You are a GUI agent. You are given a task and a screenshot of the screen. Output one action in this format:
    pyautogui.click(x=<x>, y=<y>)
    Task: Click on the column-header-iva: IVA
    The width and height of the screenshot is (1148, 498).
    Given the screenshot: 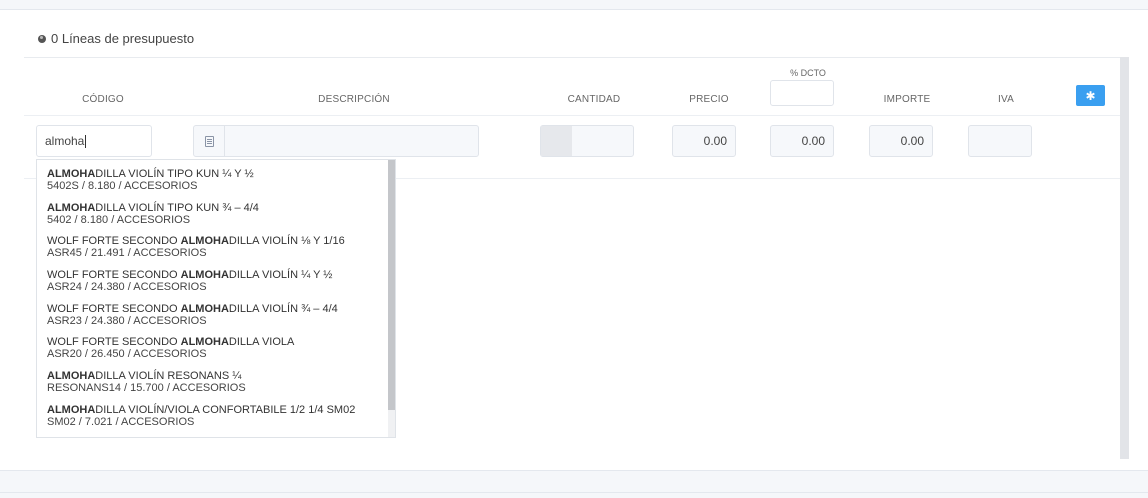 What is the action you would take?
    pyautogui.click(x=1006, y=99)
    